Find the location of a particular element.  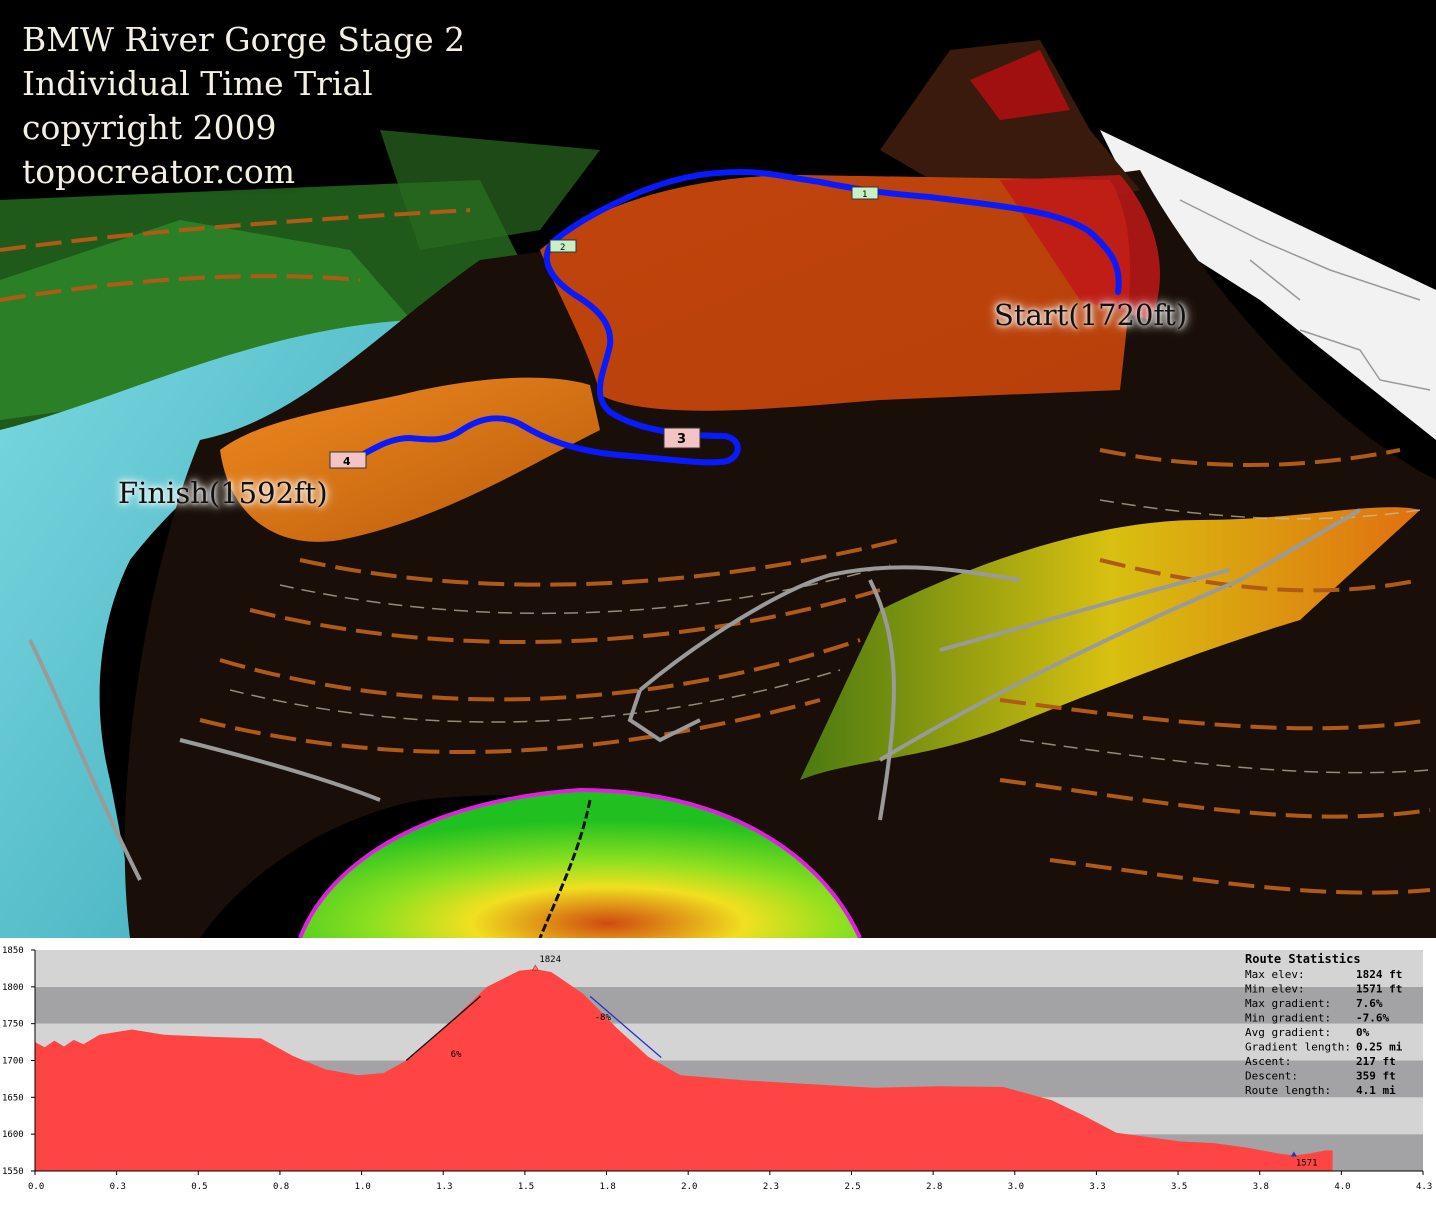

x-tick-label: 3.3 is located at coordinates (1097, 1187).